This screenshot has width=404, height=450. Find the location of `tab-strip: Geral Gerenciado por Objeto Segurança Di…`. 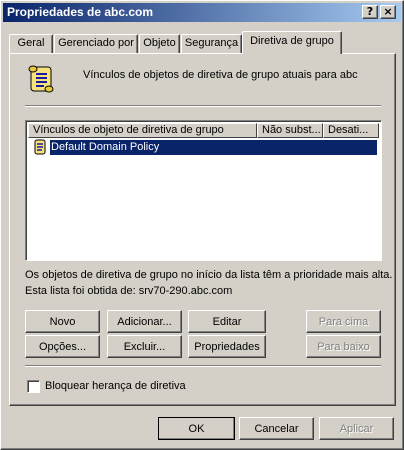

tab-strip: Geral Gerenciado por Objeto Segurança Di… is located at coordinates (204, 42).